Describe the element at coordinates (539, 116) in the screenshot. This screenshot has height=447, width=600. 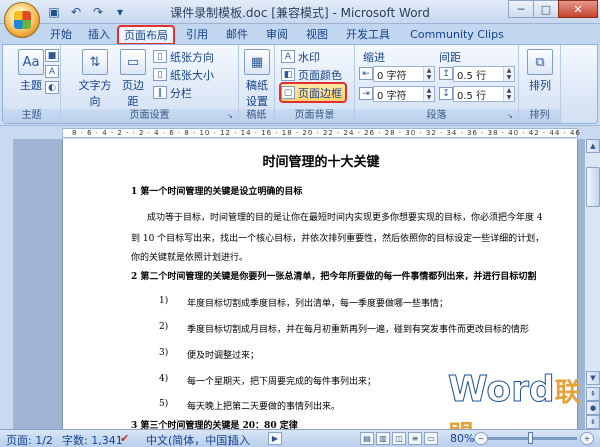
I see `group-arrange-label: 排列` at that location.